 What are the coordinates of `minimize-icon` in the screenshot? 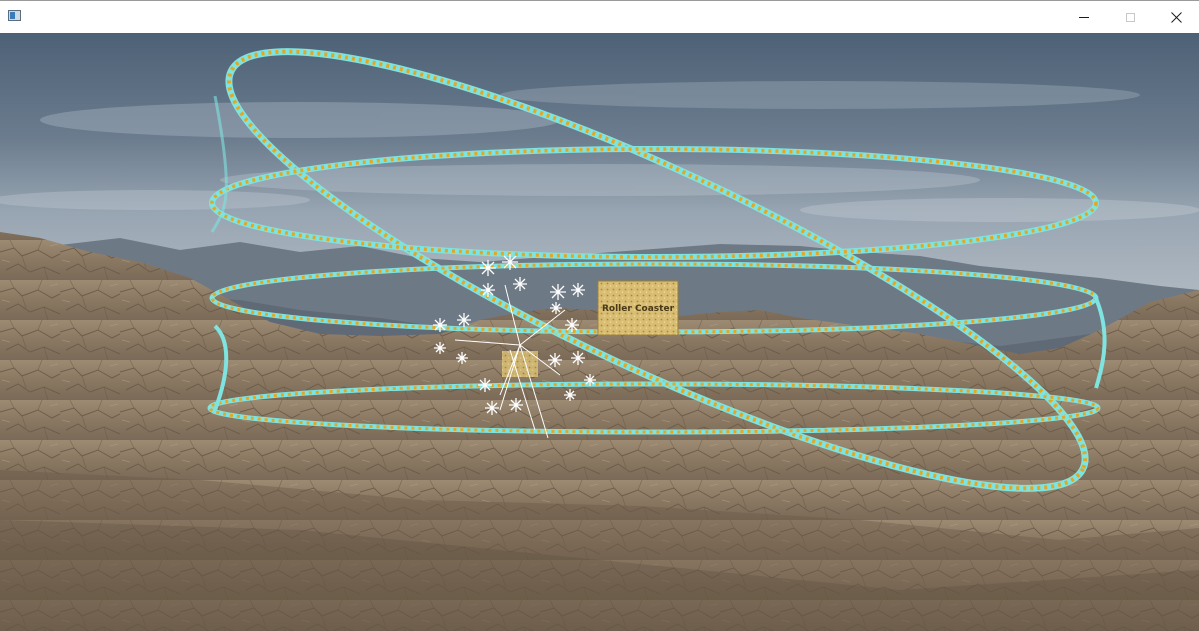 It's located at (1084, 17).